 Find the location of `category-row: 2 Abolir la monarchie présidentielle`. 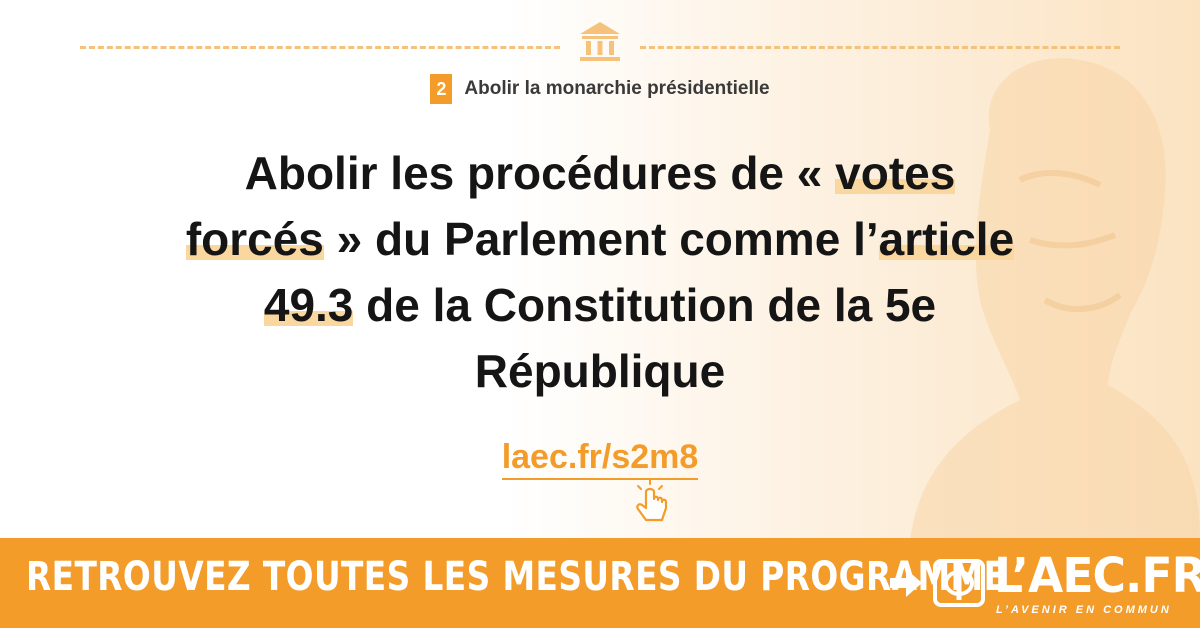

category-row: 2 Abolir la monarchie présidentielle is located at coordinates (600, 89).